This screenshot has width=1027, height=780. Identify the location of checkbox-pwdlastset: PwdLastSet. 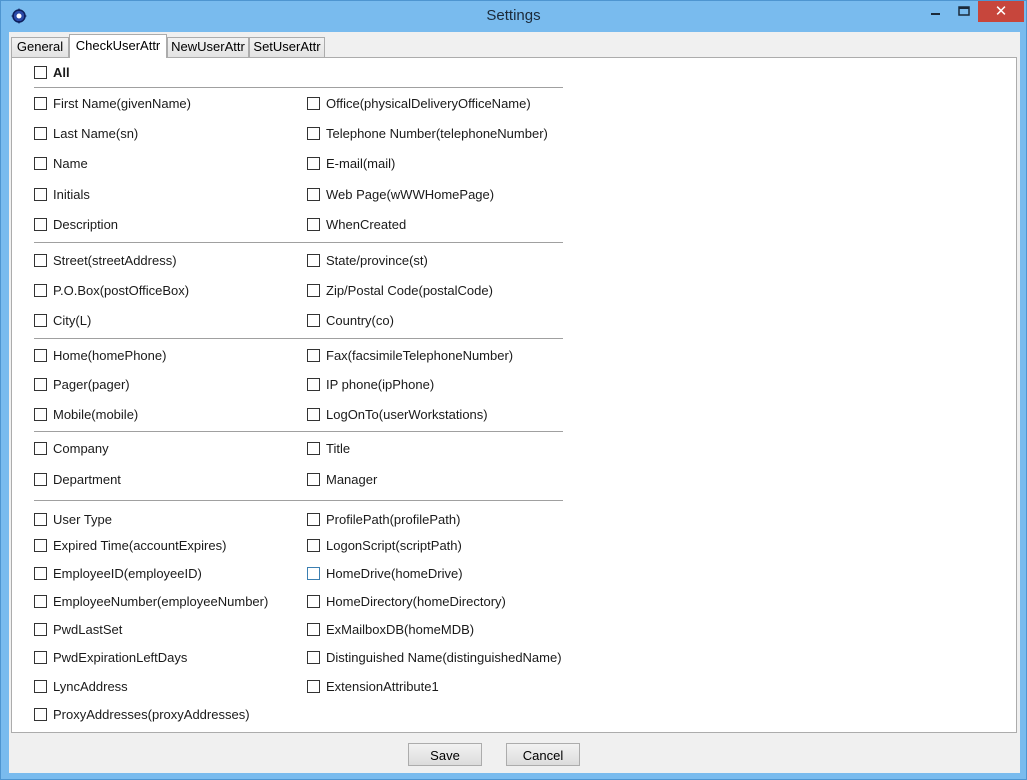
(78, 629).